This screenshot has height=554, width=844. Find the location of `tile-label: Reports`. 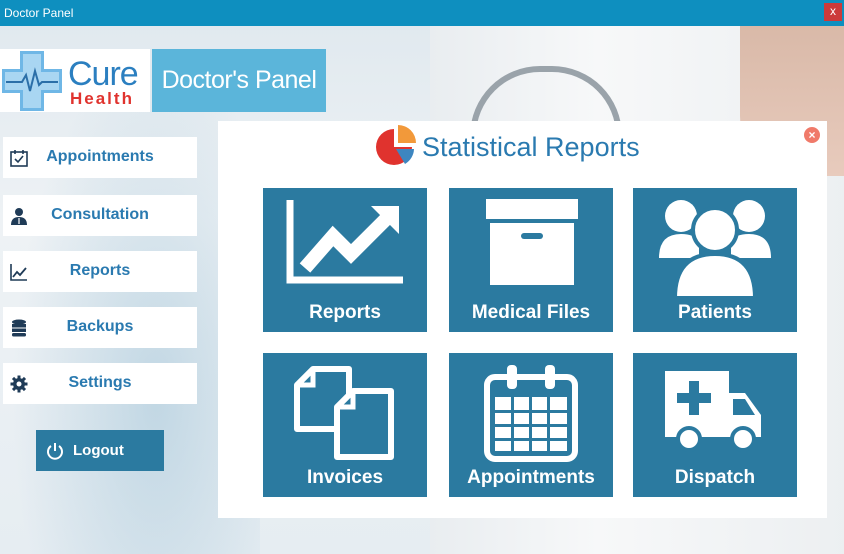

tile-label: Reports is located at coordinates (345, 312).